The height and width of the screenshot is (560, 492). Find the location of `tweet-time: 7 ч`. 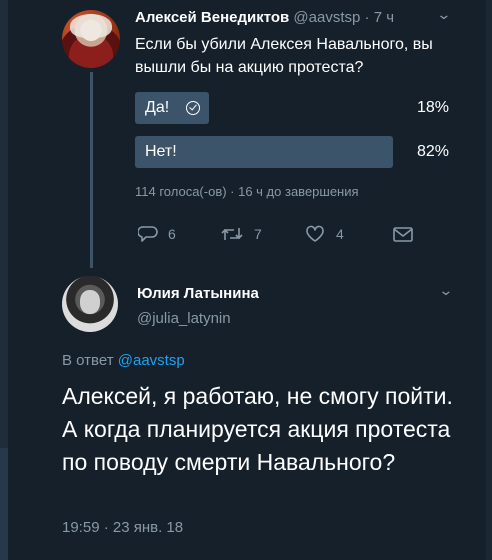

tweet-time: 7 ч is located at coordinates (384, 17).